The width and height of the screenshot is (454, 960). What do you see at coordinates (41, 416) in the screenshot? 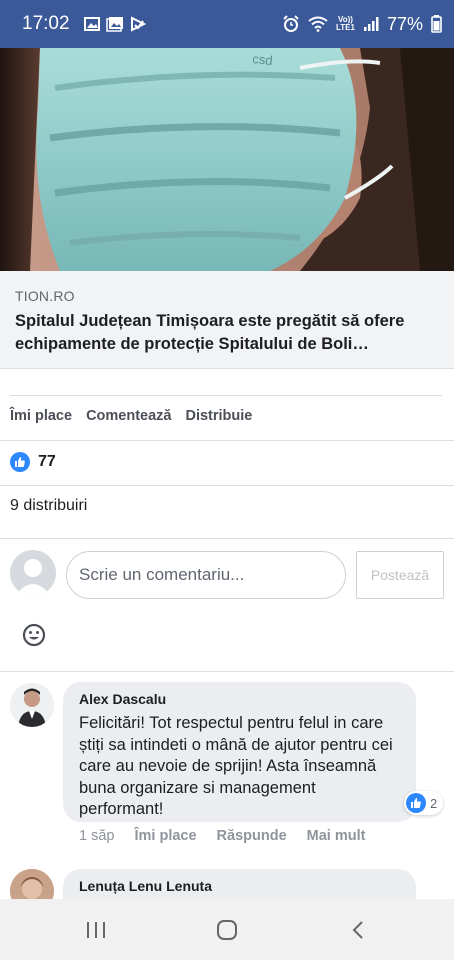
I see `like-button: Îmi place` at bounding box center [41, 416].